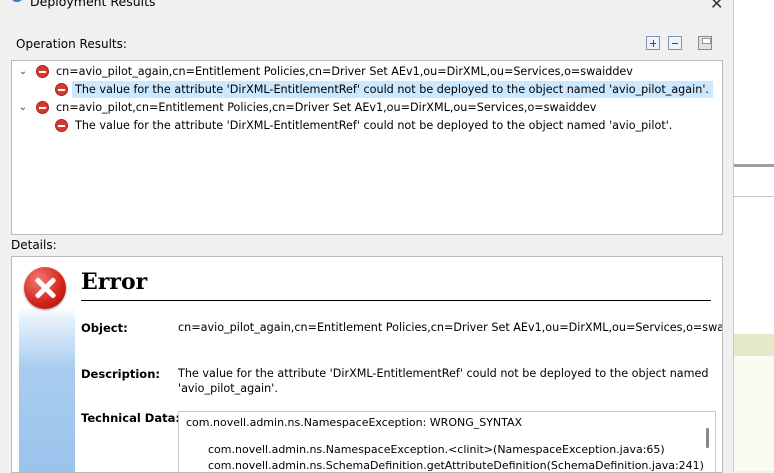  I want to click on error-heading: Error, so click(114, 282).